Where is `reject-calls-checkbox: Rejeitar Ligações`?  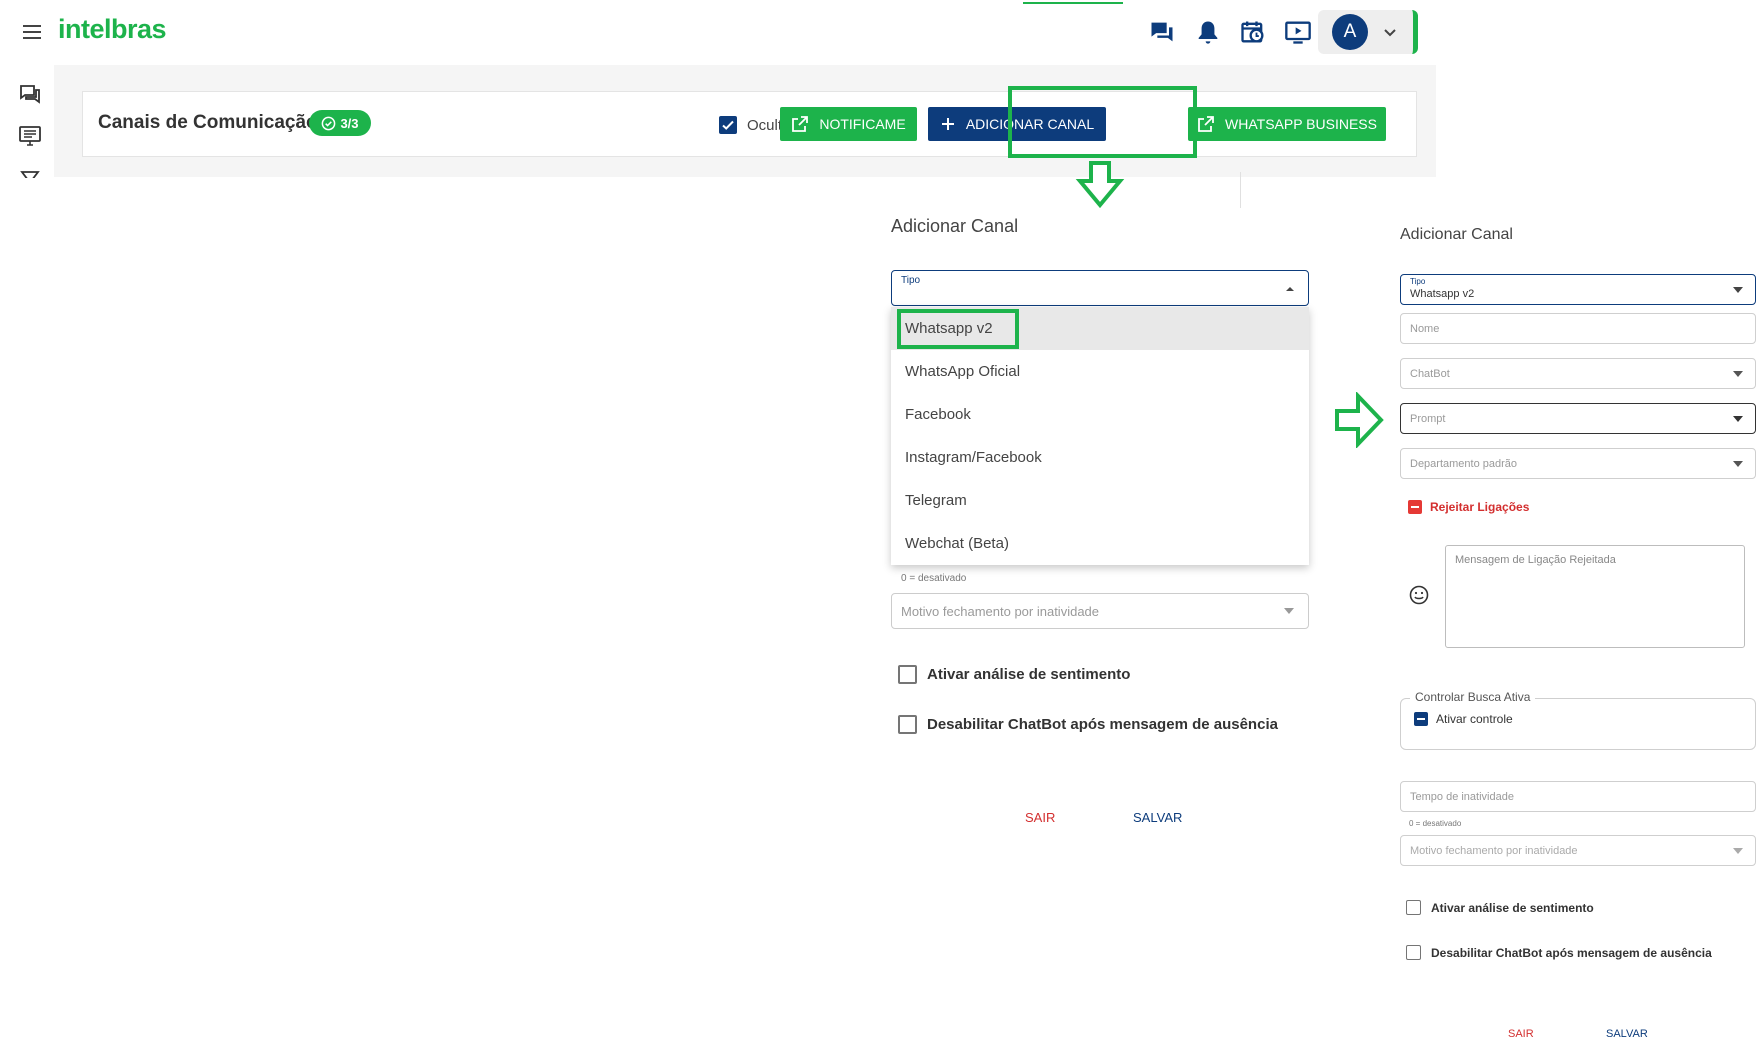 reject-calls-checkbox: Rejeitar Ligações is located at coordinates (1468, 507).